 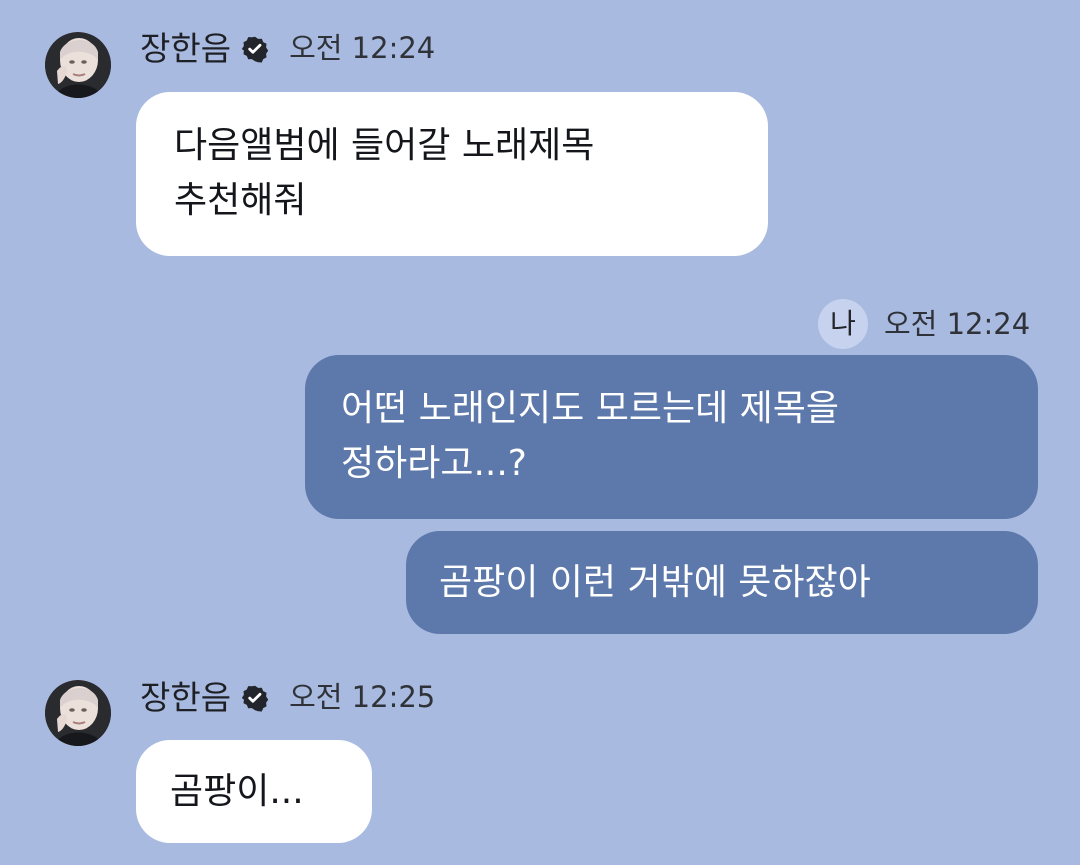 What do you see at coordinates (843, 324) in the screenshot?
I see `me-badge: 나` at bounding box center [843, 324].